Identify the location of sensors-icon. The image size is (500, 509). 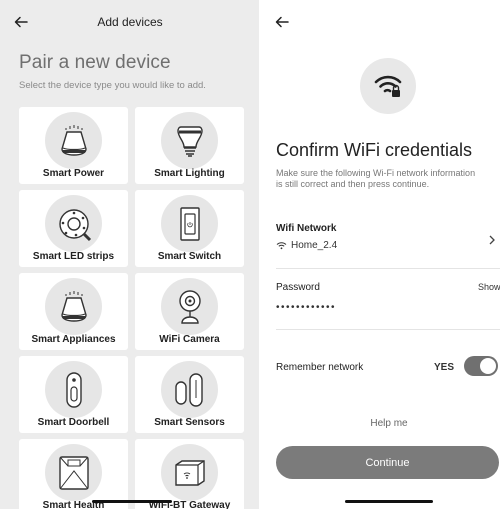
(188, 389).